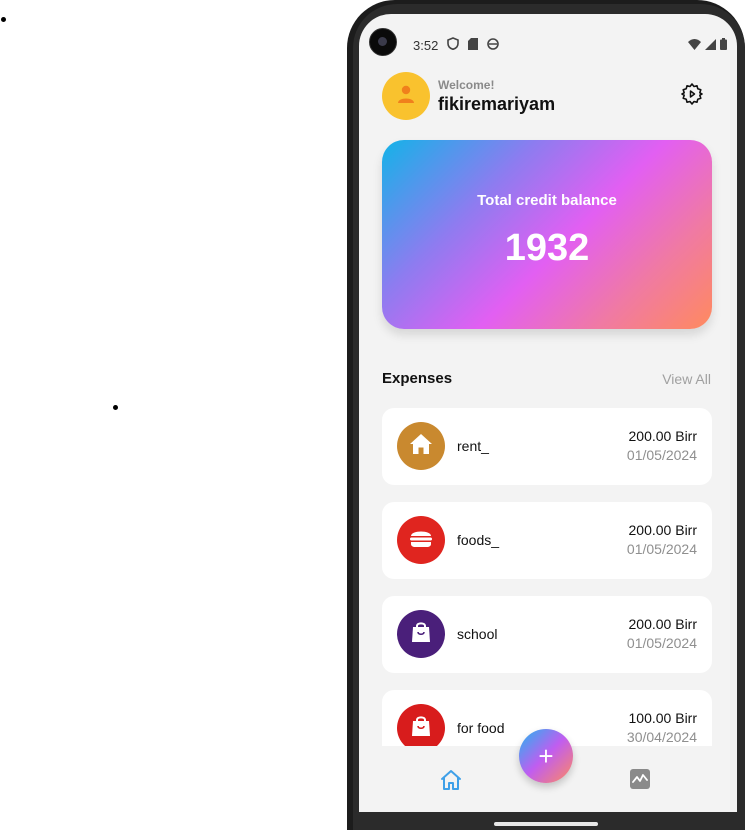 This screenshot has height=830, width=745. I want to click on status-notification-icons, so click(473, 46).